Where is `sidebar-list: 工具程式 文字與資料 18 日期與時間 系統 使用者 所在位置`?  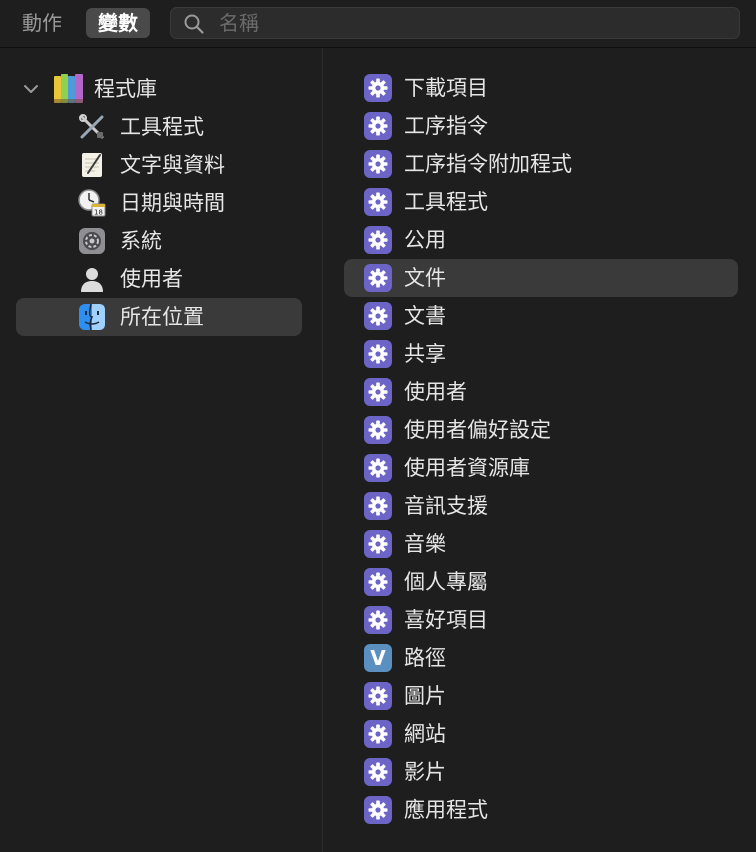
sidebar-list: 工具程式 文字與資料 18 日期與時間 系統 使用者 所在位置 is located at coordinates (159, 222).